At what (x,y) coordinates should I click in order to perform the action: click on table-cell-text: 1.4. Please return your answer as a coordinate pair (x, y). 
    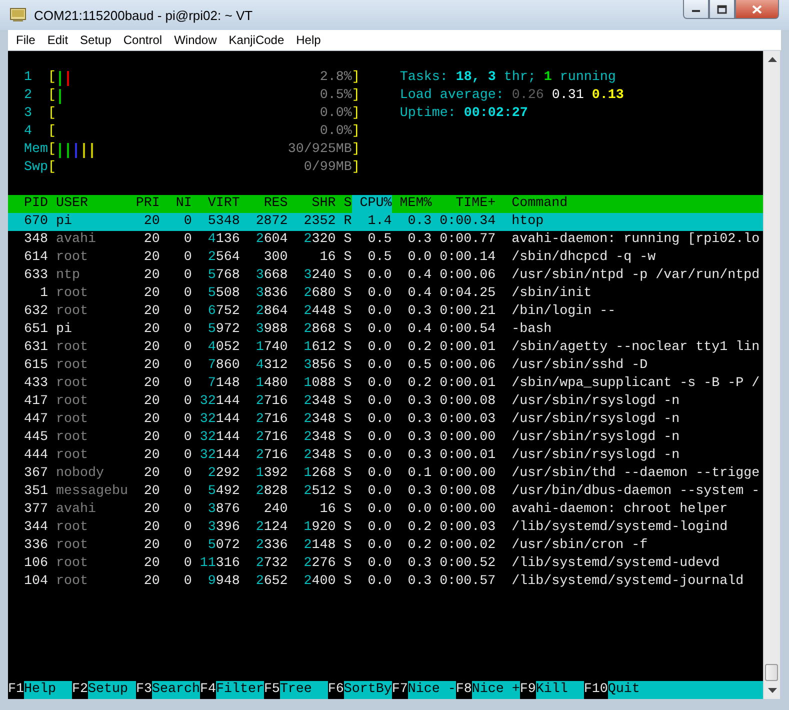
    Looking at the image, I should click on (379, 222).